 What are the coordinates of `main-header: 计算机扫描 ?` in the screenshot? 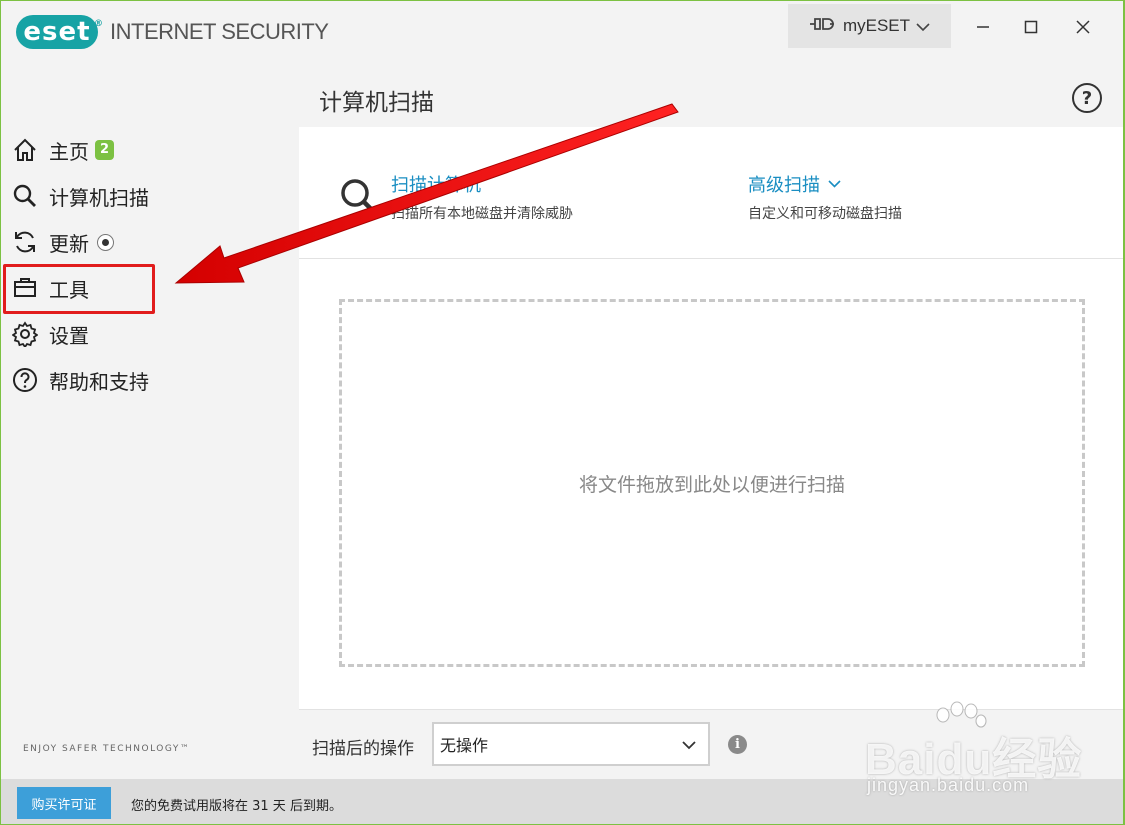 It's located at (711, 98).